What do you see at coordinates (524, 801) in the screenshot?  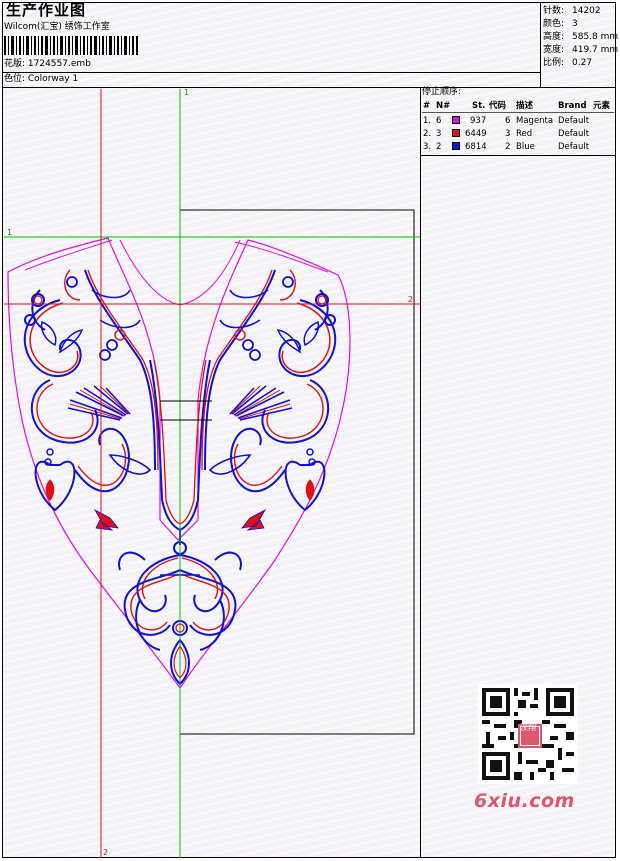 I see `watermark-text: 6xiu.com` at bounding box center [524, 801].